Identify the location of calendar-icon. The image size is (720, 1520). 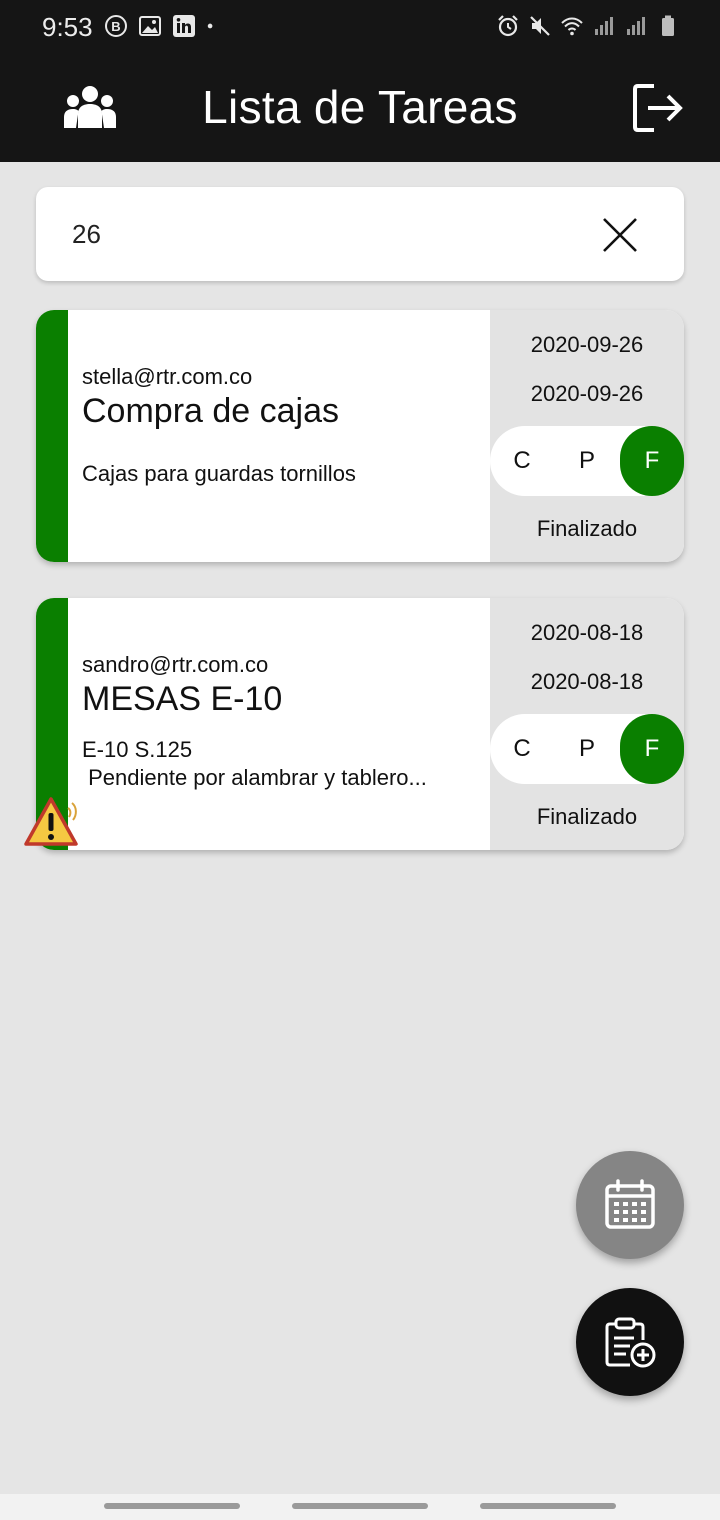
(630, 1204).